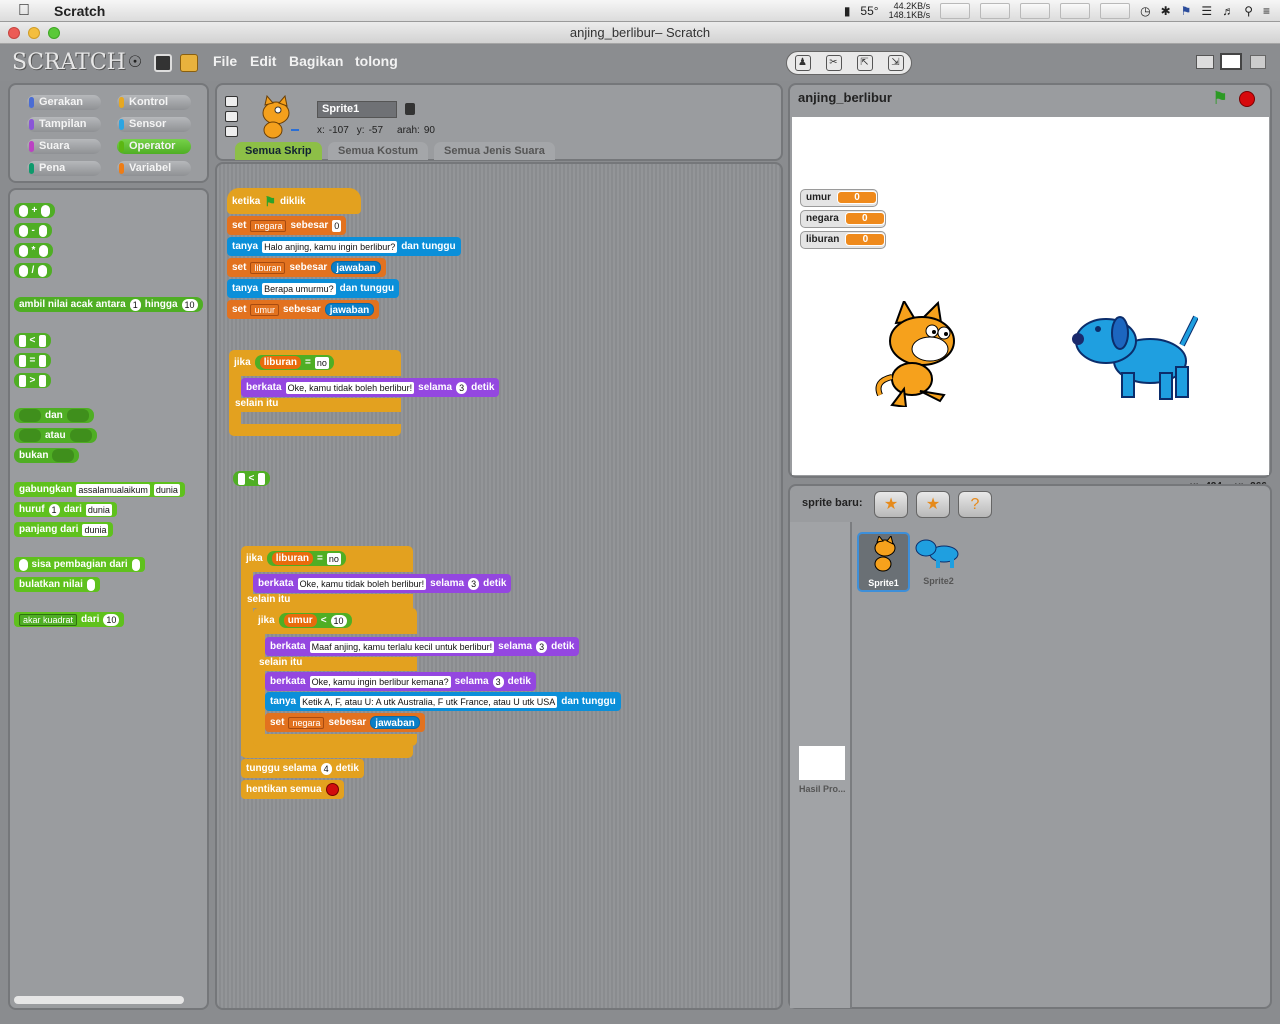 Image resolution: width=1280 pixels, height=1024 pixels. Describe the element at coordinates (32, 360) in the screenshot. I see `equals-block: =` at that location.